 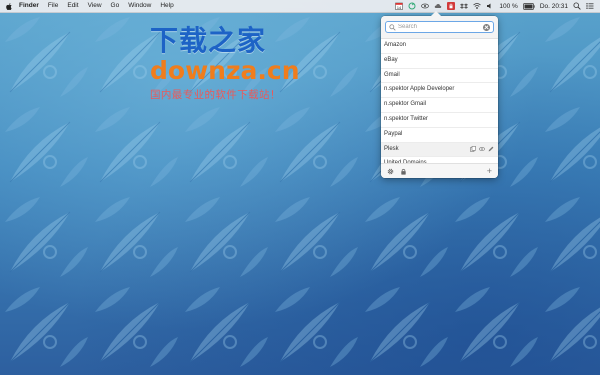 What do you see at coordinates (391, 59) in the screenshot?
I see `entry-label: eBay` at bounding box center [391, 59].